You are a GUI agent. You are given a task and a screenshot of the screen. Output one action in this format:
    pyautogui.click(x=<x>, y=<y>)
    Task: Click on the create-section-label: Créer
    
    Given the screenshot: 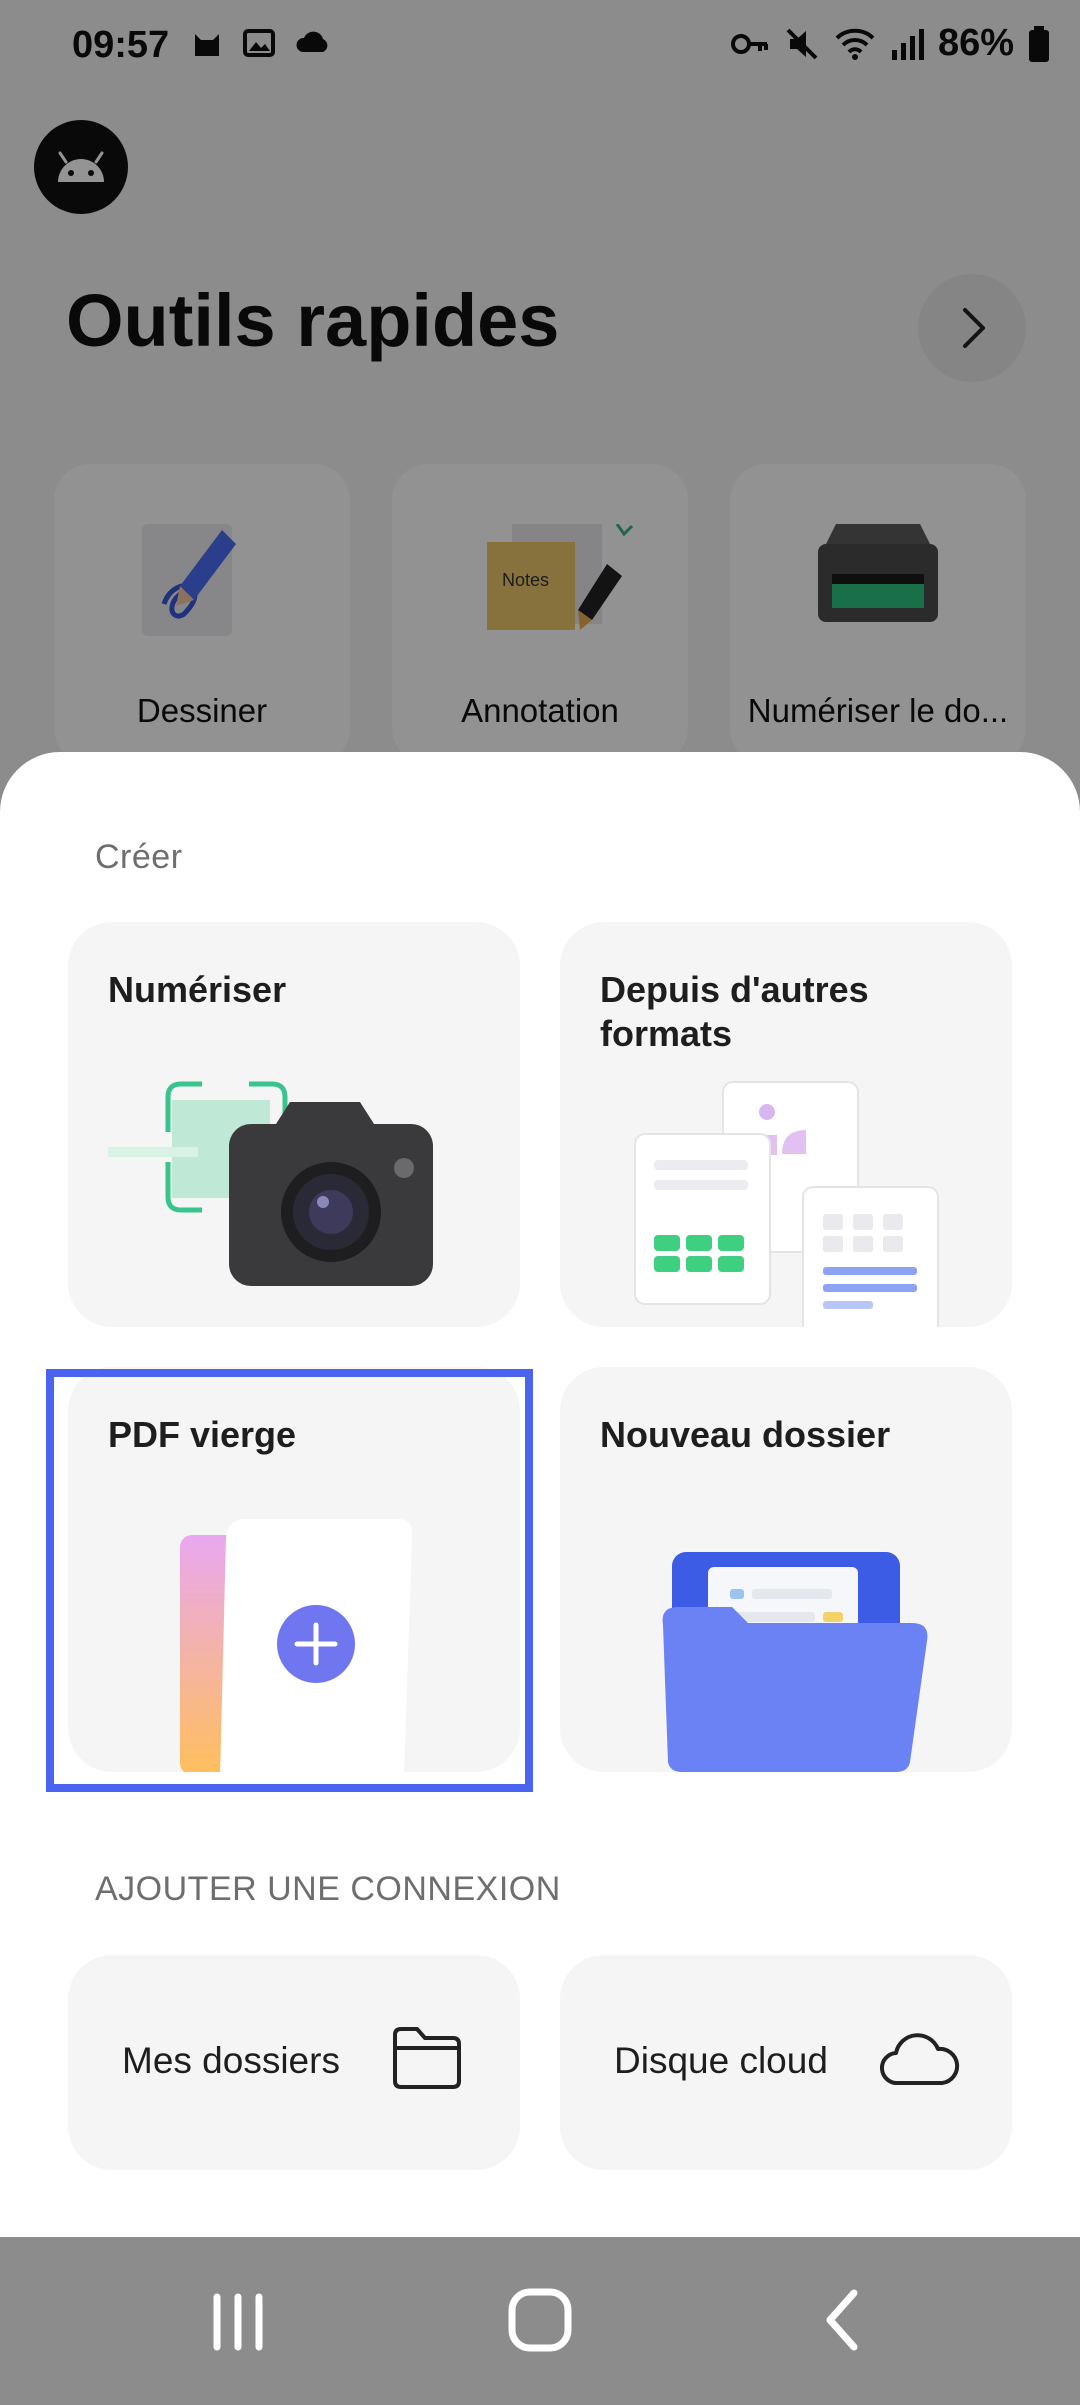 What is the action you would take?
    pyautogui.click(x=139, y=857)
    